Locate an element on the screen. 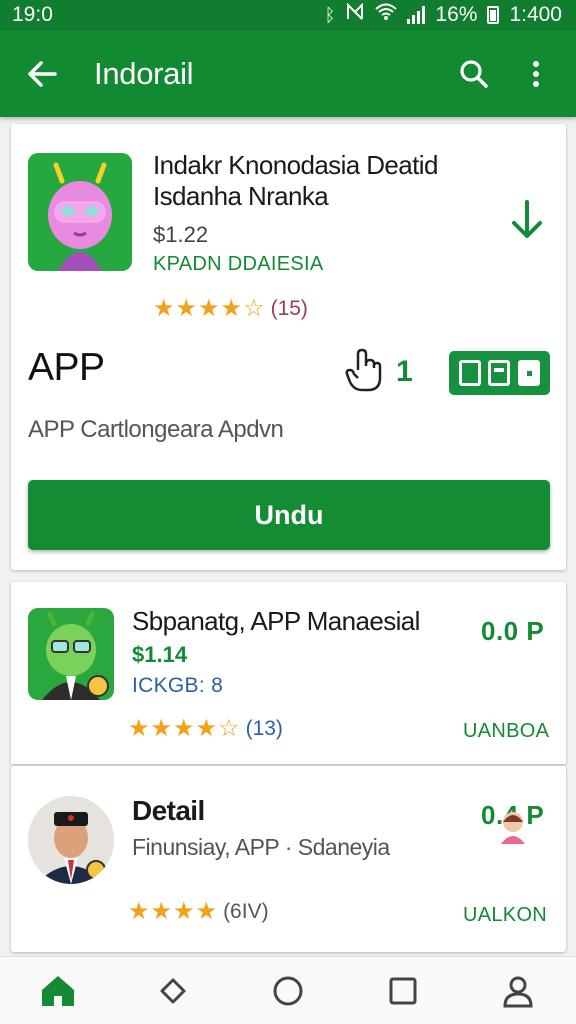 This screenshot has width=576, height=1024. star-rating-icon: ★★★★ is located at coordinates (173, 911).